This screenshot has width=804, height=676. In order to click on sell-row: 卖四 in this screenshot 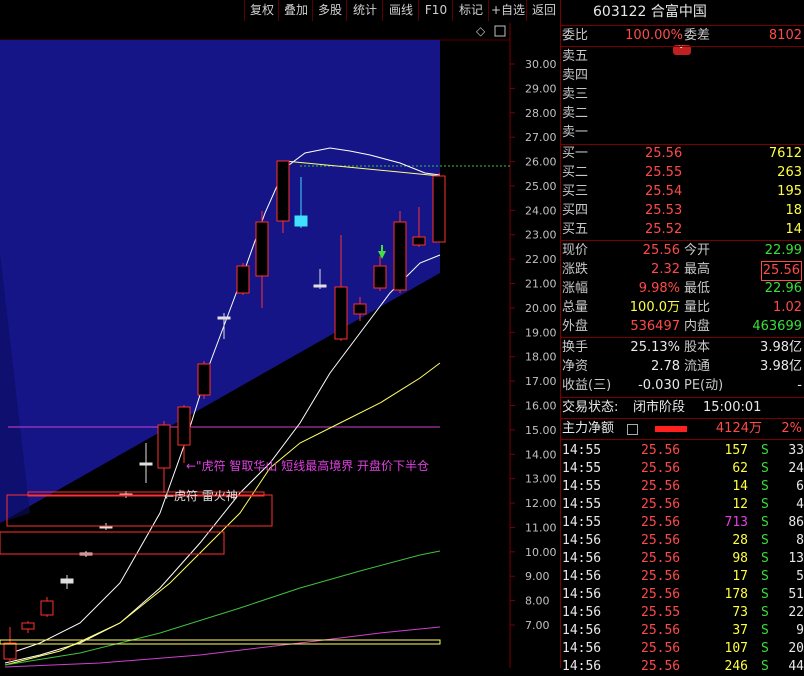, I will do `click(682, 76)`.